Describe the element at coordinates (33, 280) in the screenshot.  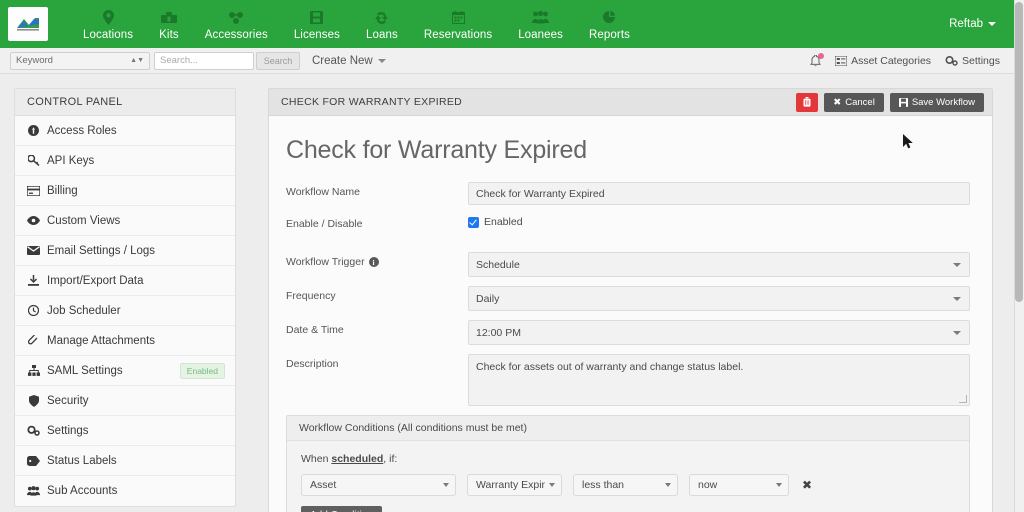
I see `download-icon` at that location.